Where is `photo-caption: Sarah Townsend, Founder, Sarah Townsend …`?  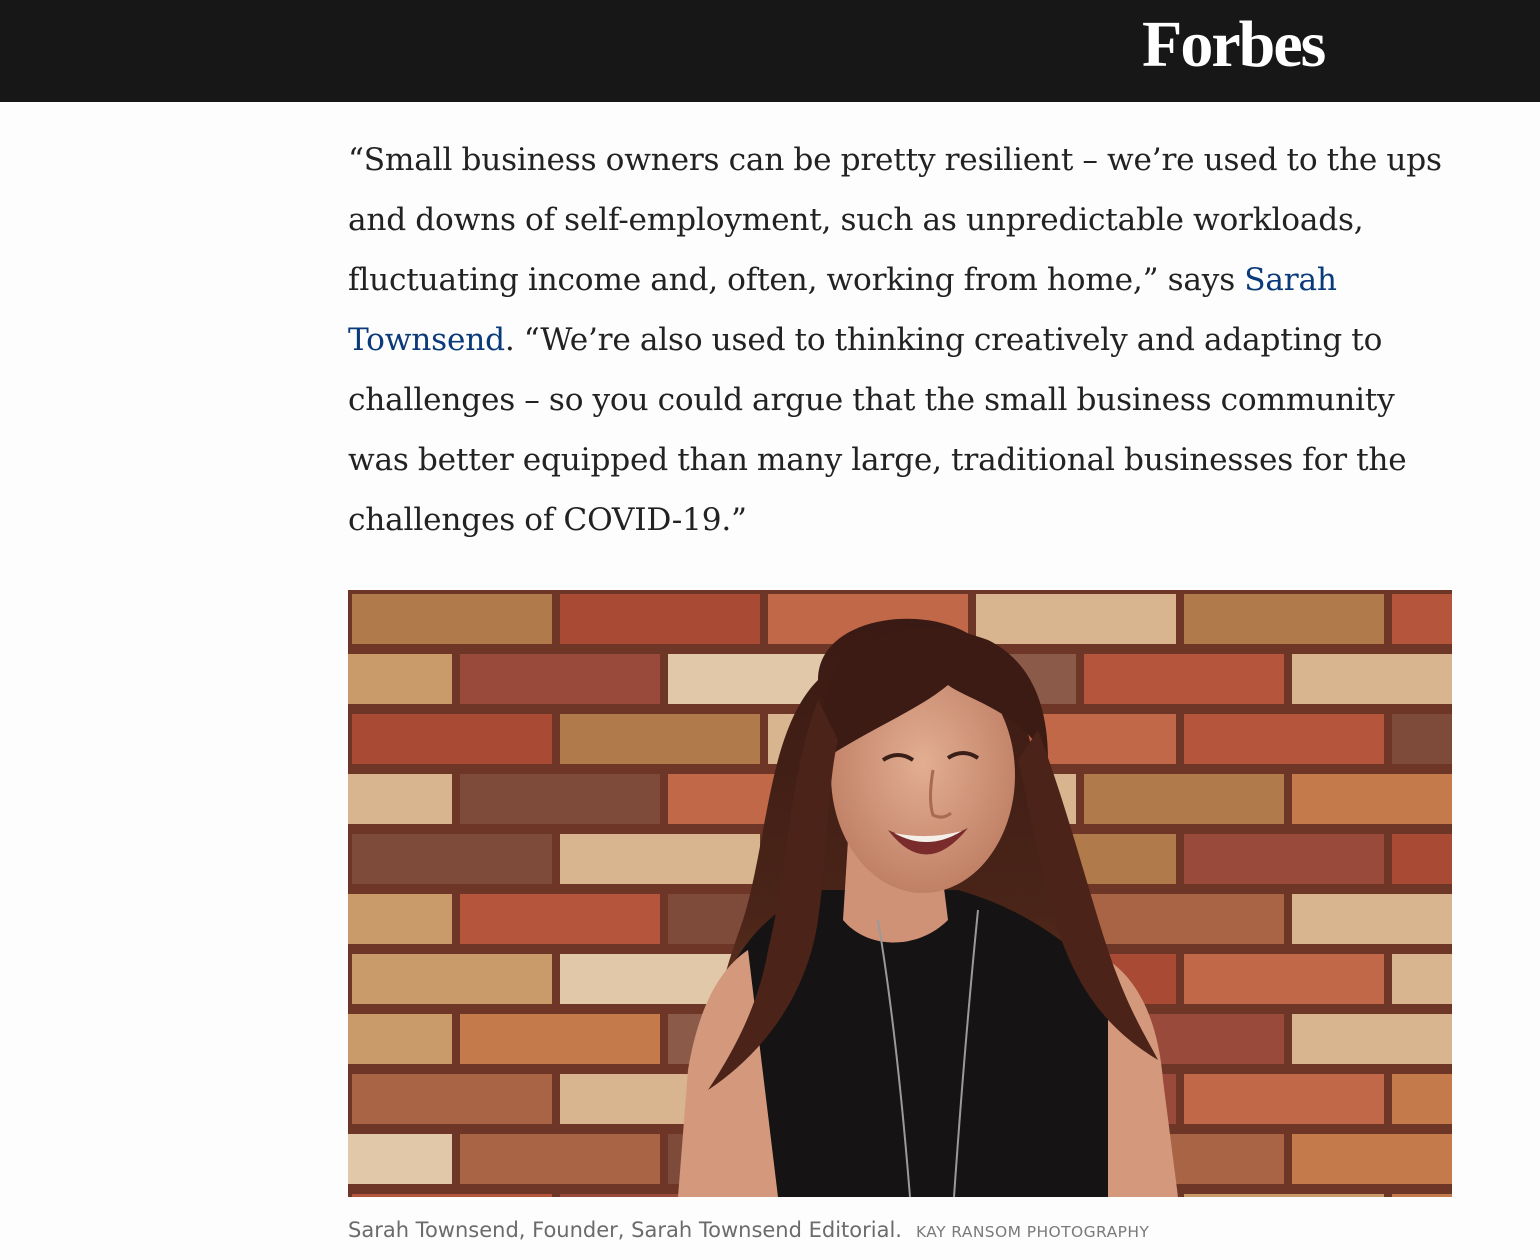
photo-caption: Sarah Townsend, Founder, Sarah Townsend … is located at coordinates (900, 1231).